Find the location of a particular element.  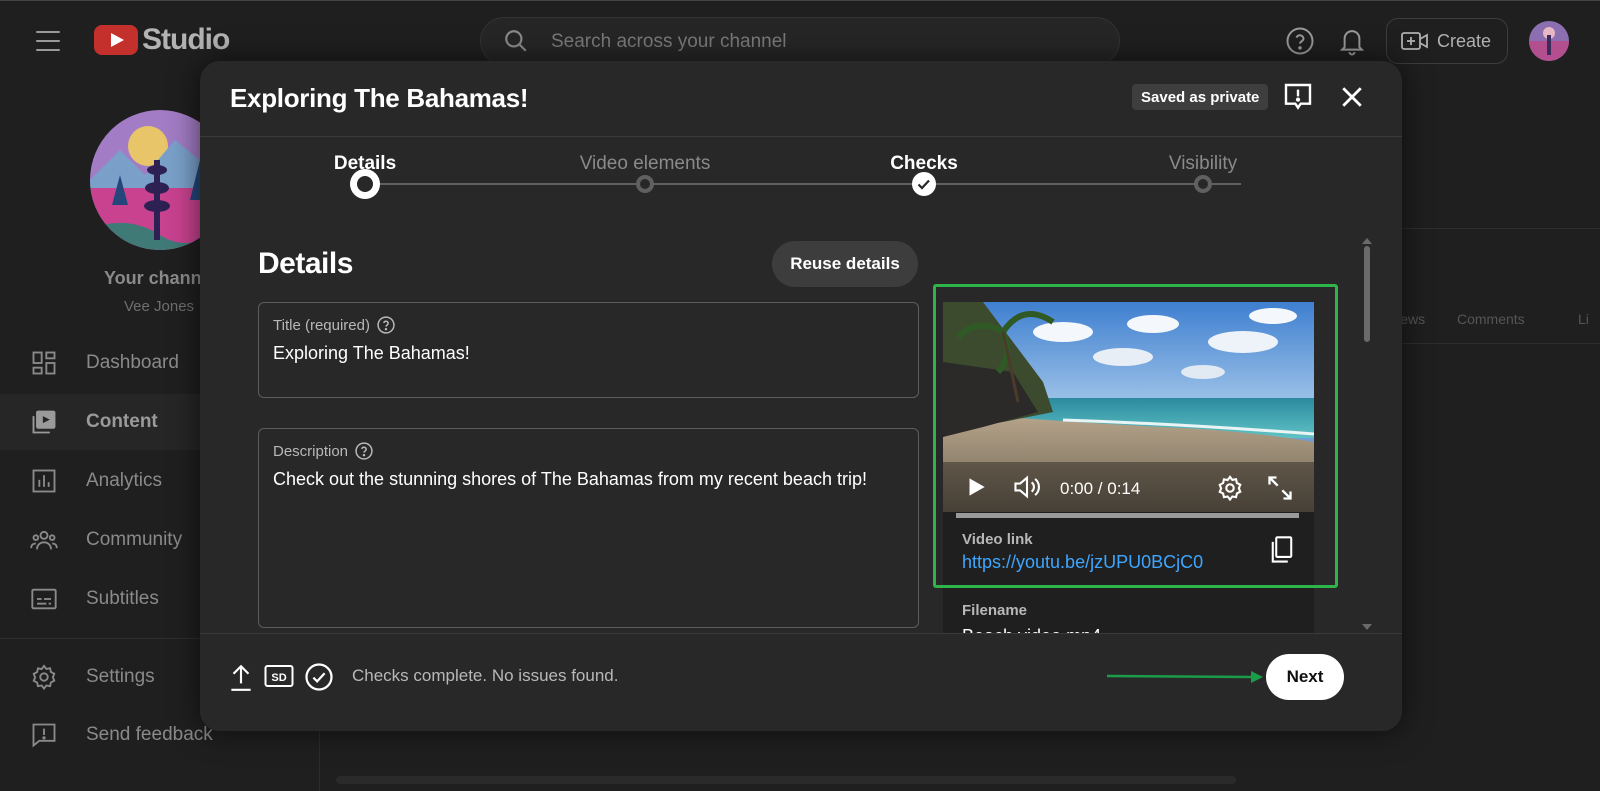

close-icon is located at coordinates (1352, 97).